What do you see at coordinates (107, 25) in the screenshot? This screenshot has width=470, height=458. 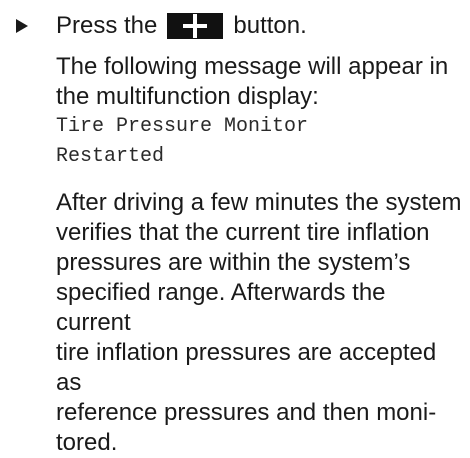 I see `step-prefix-text: Press the` at bounding box center [107, 25].